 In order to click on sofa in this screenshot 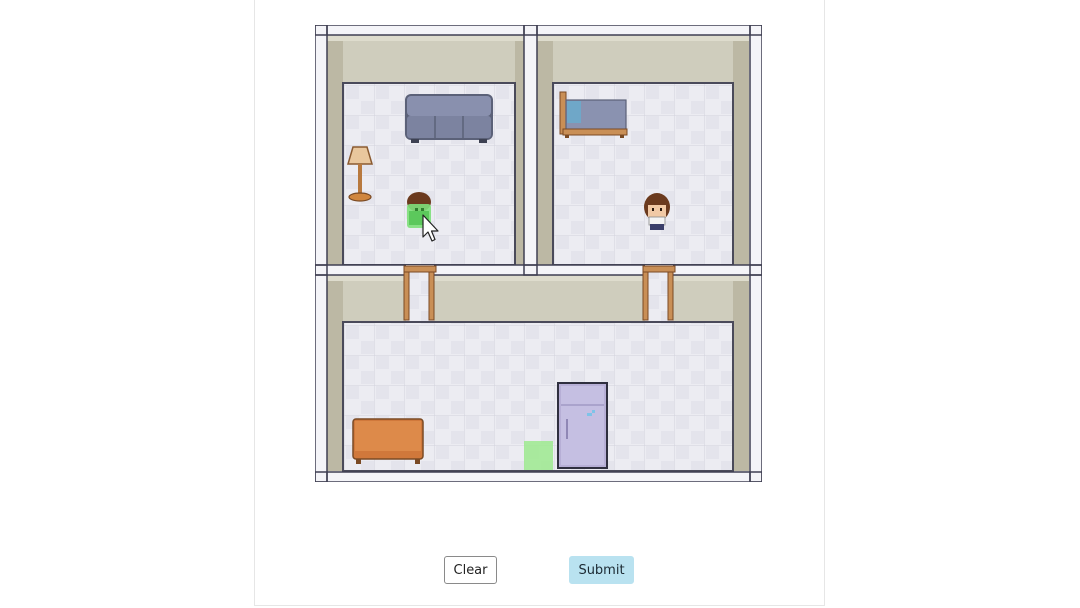, I will do `click(449, 118)`.